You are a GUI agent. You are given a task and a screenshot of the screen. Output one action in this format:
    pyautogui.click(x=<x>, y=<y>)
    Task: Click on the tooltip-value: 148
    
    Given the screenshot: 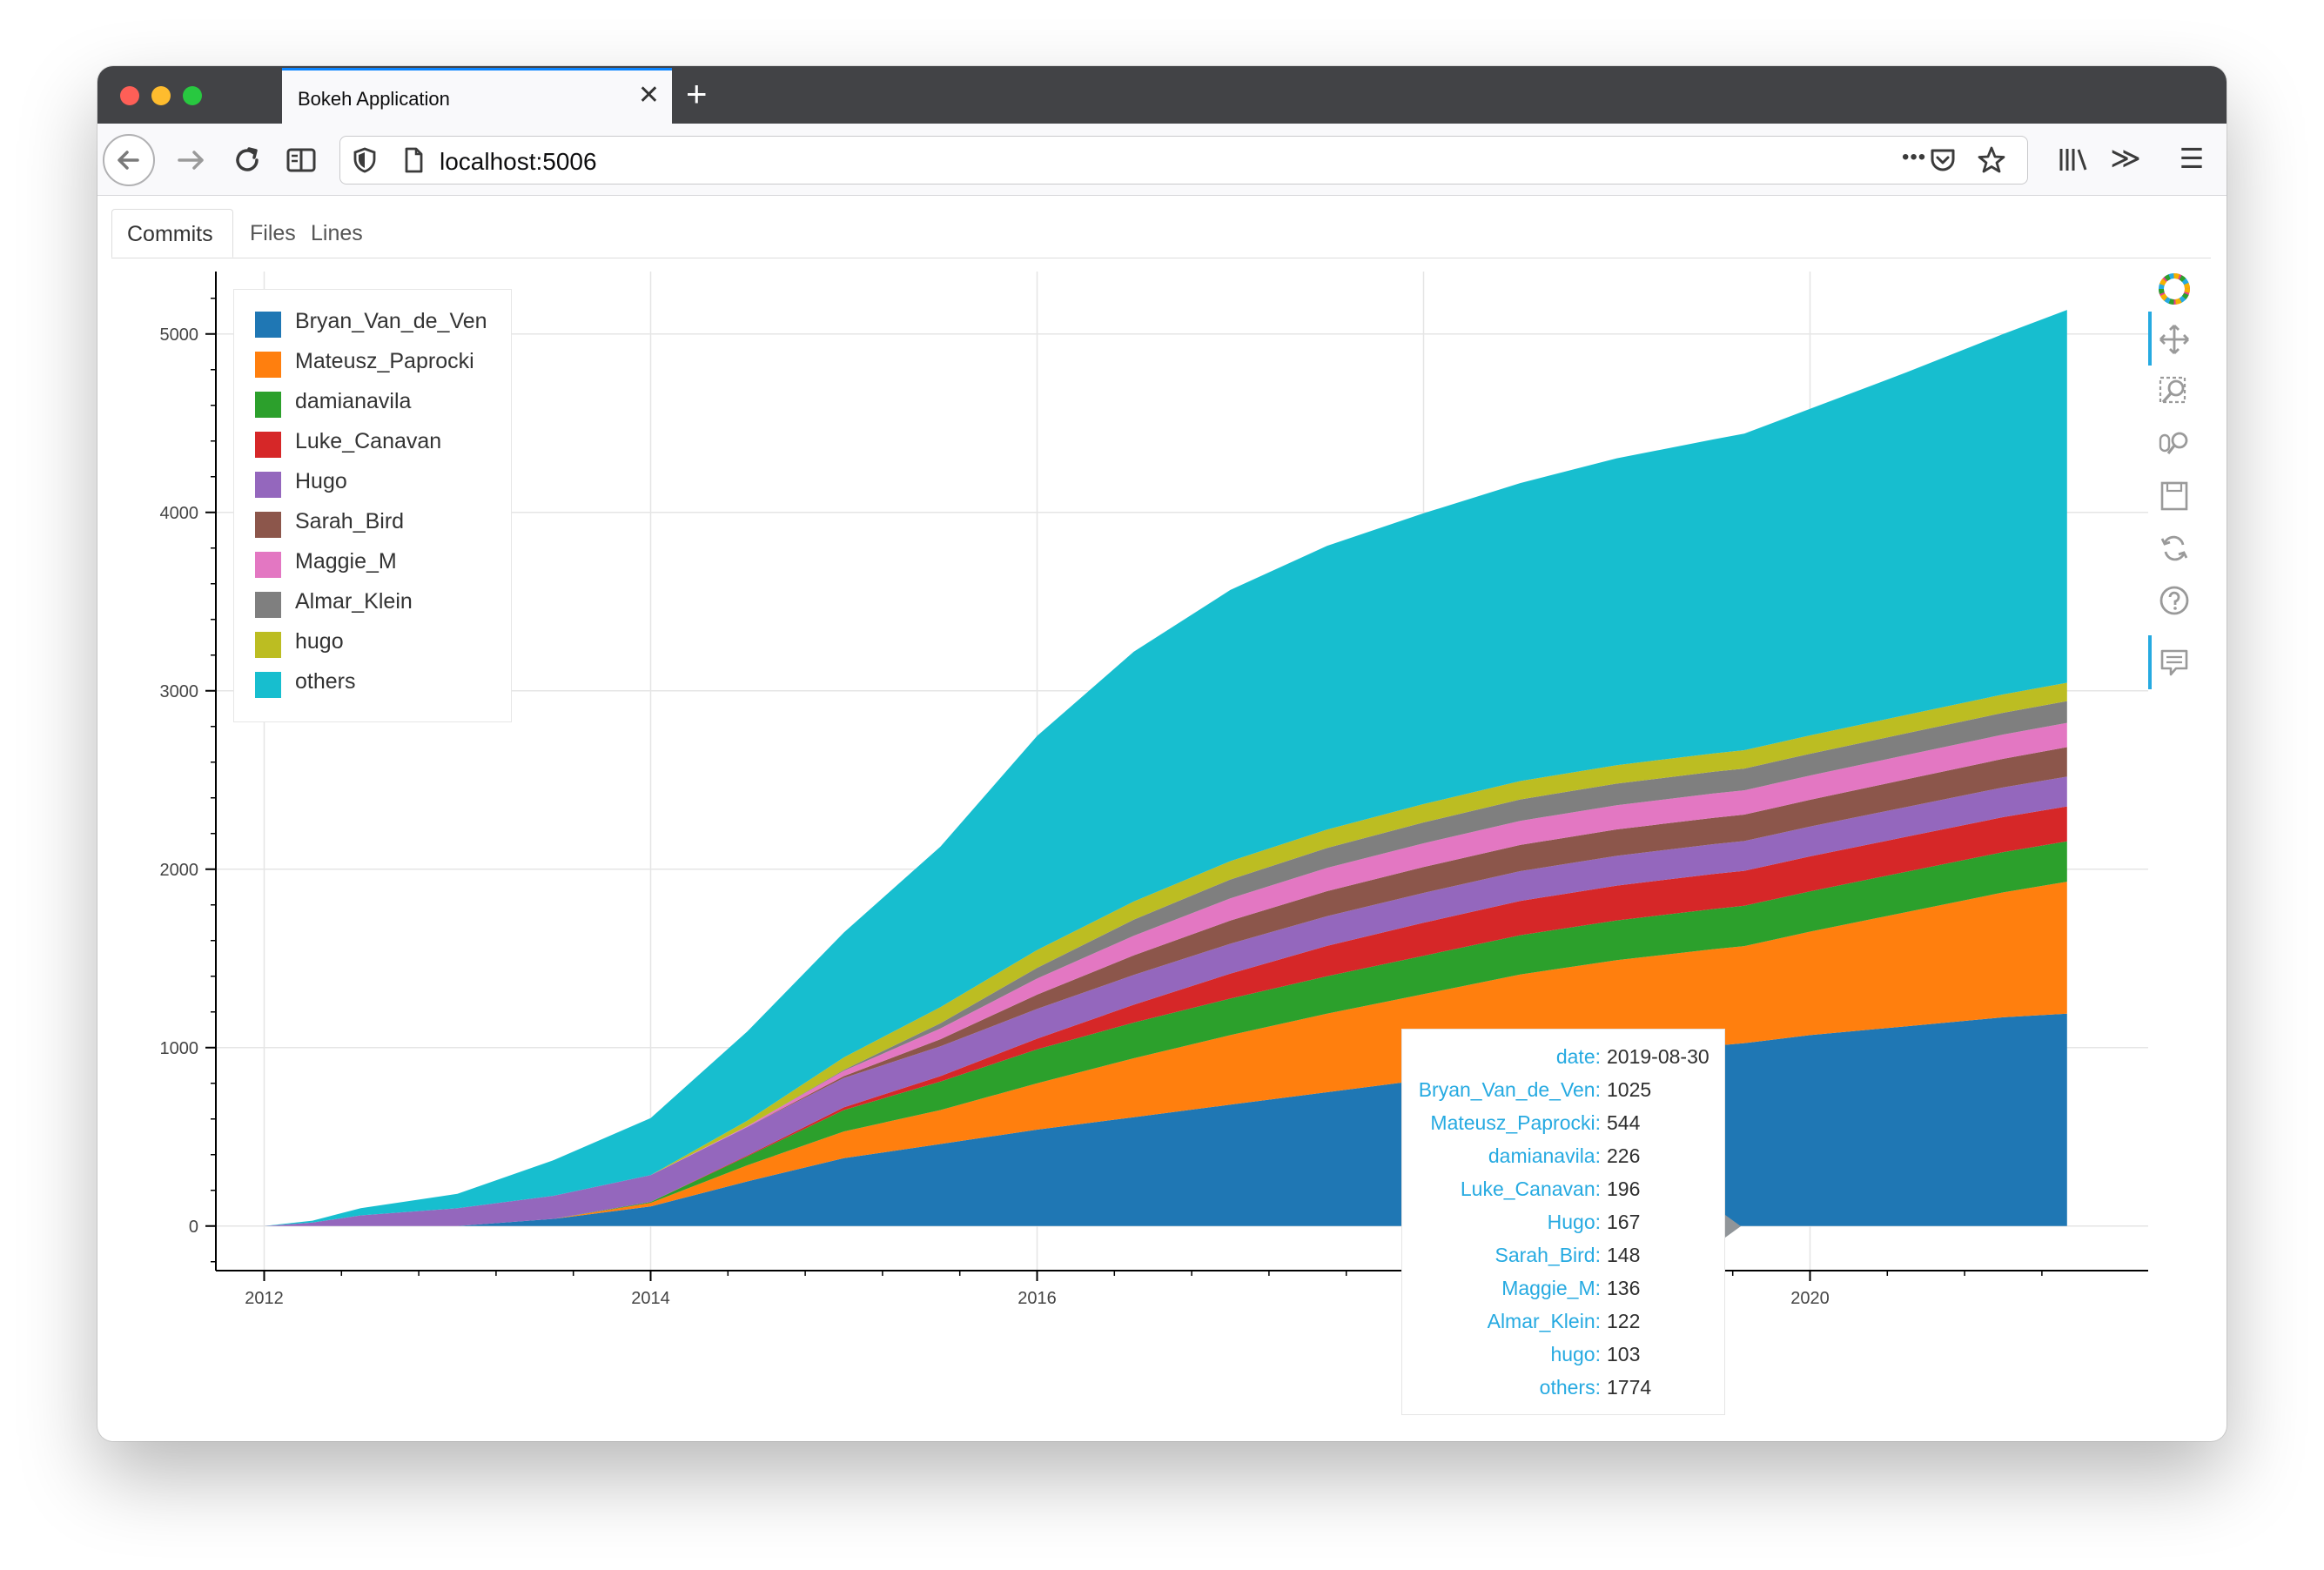 What is the action you would take?
    pyautogui.click(x=1624, y=1255)
    